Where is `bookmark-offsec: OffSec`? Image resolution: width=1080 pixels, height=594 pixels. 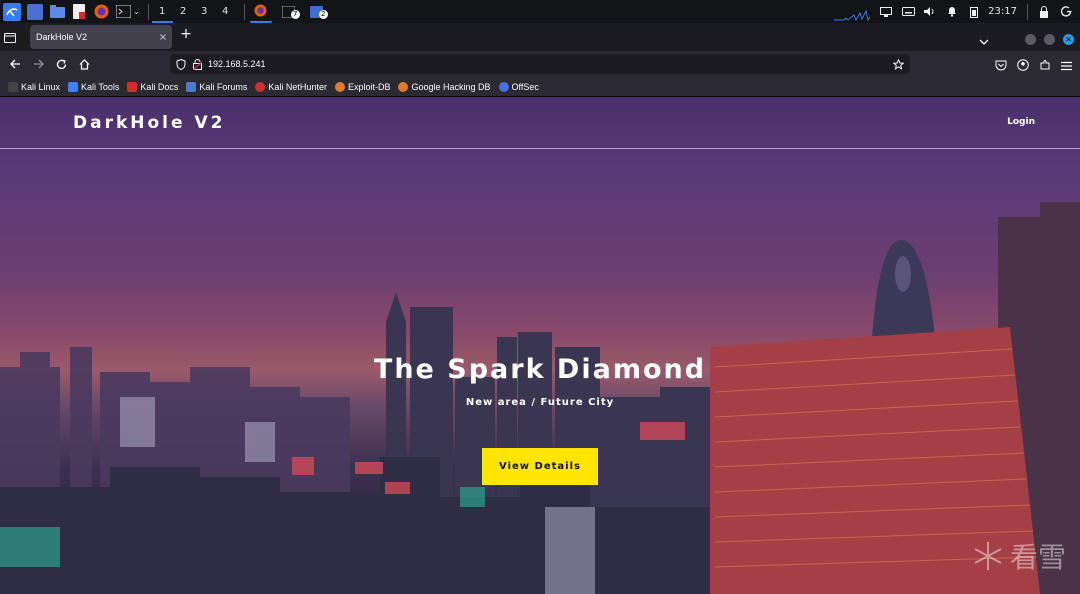
bookmark-offsec: OffSec is located at coordinates (518, 86).